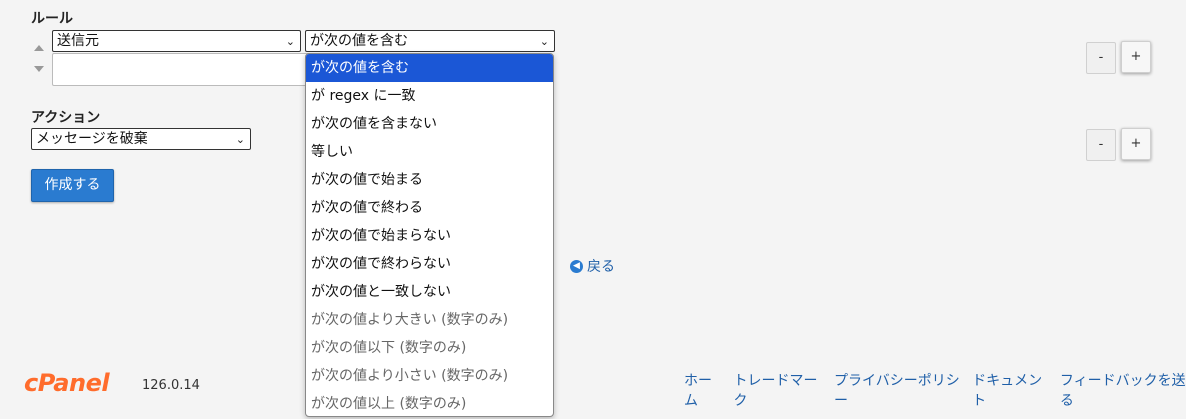  Describe the element at coordinates (39, 69) in the screenshot. I see `move-down-icon` at that location.